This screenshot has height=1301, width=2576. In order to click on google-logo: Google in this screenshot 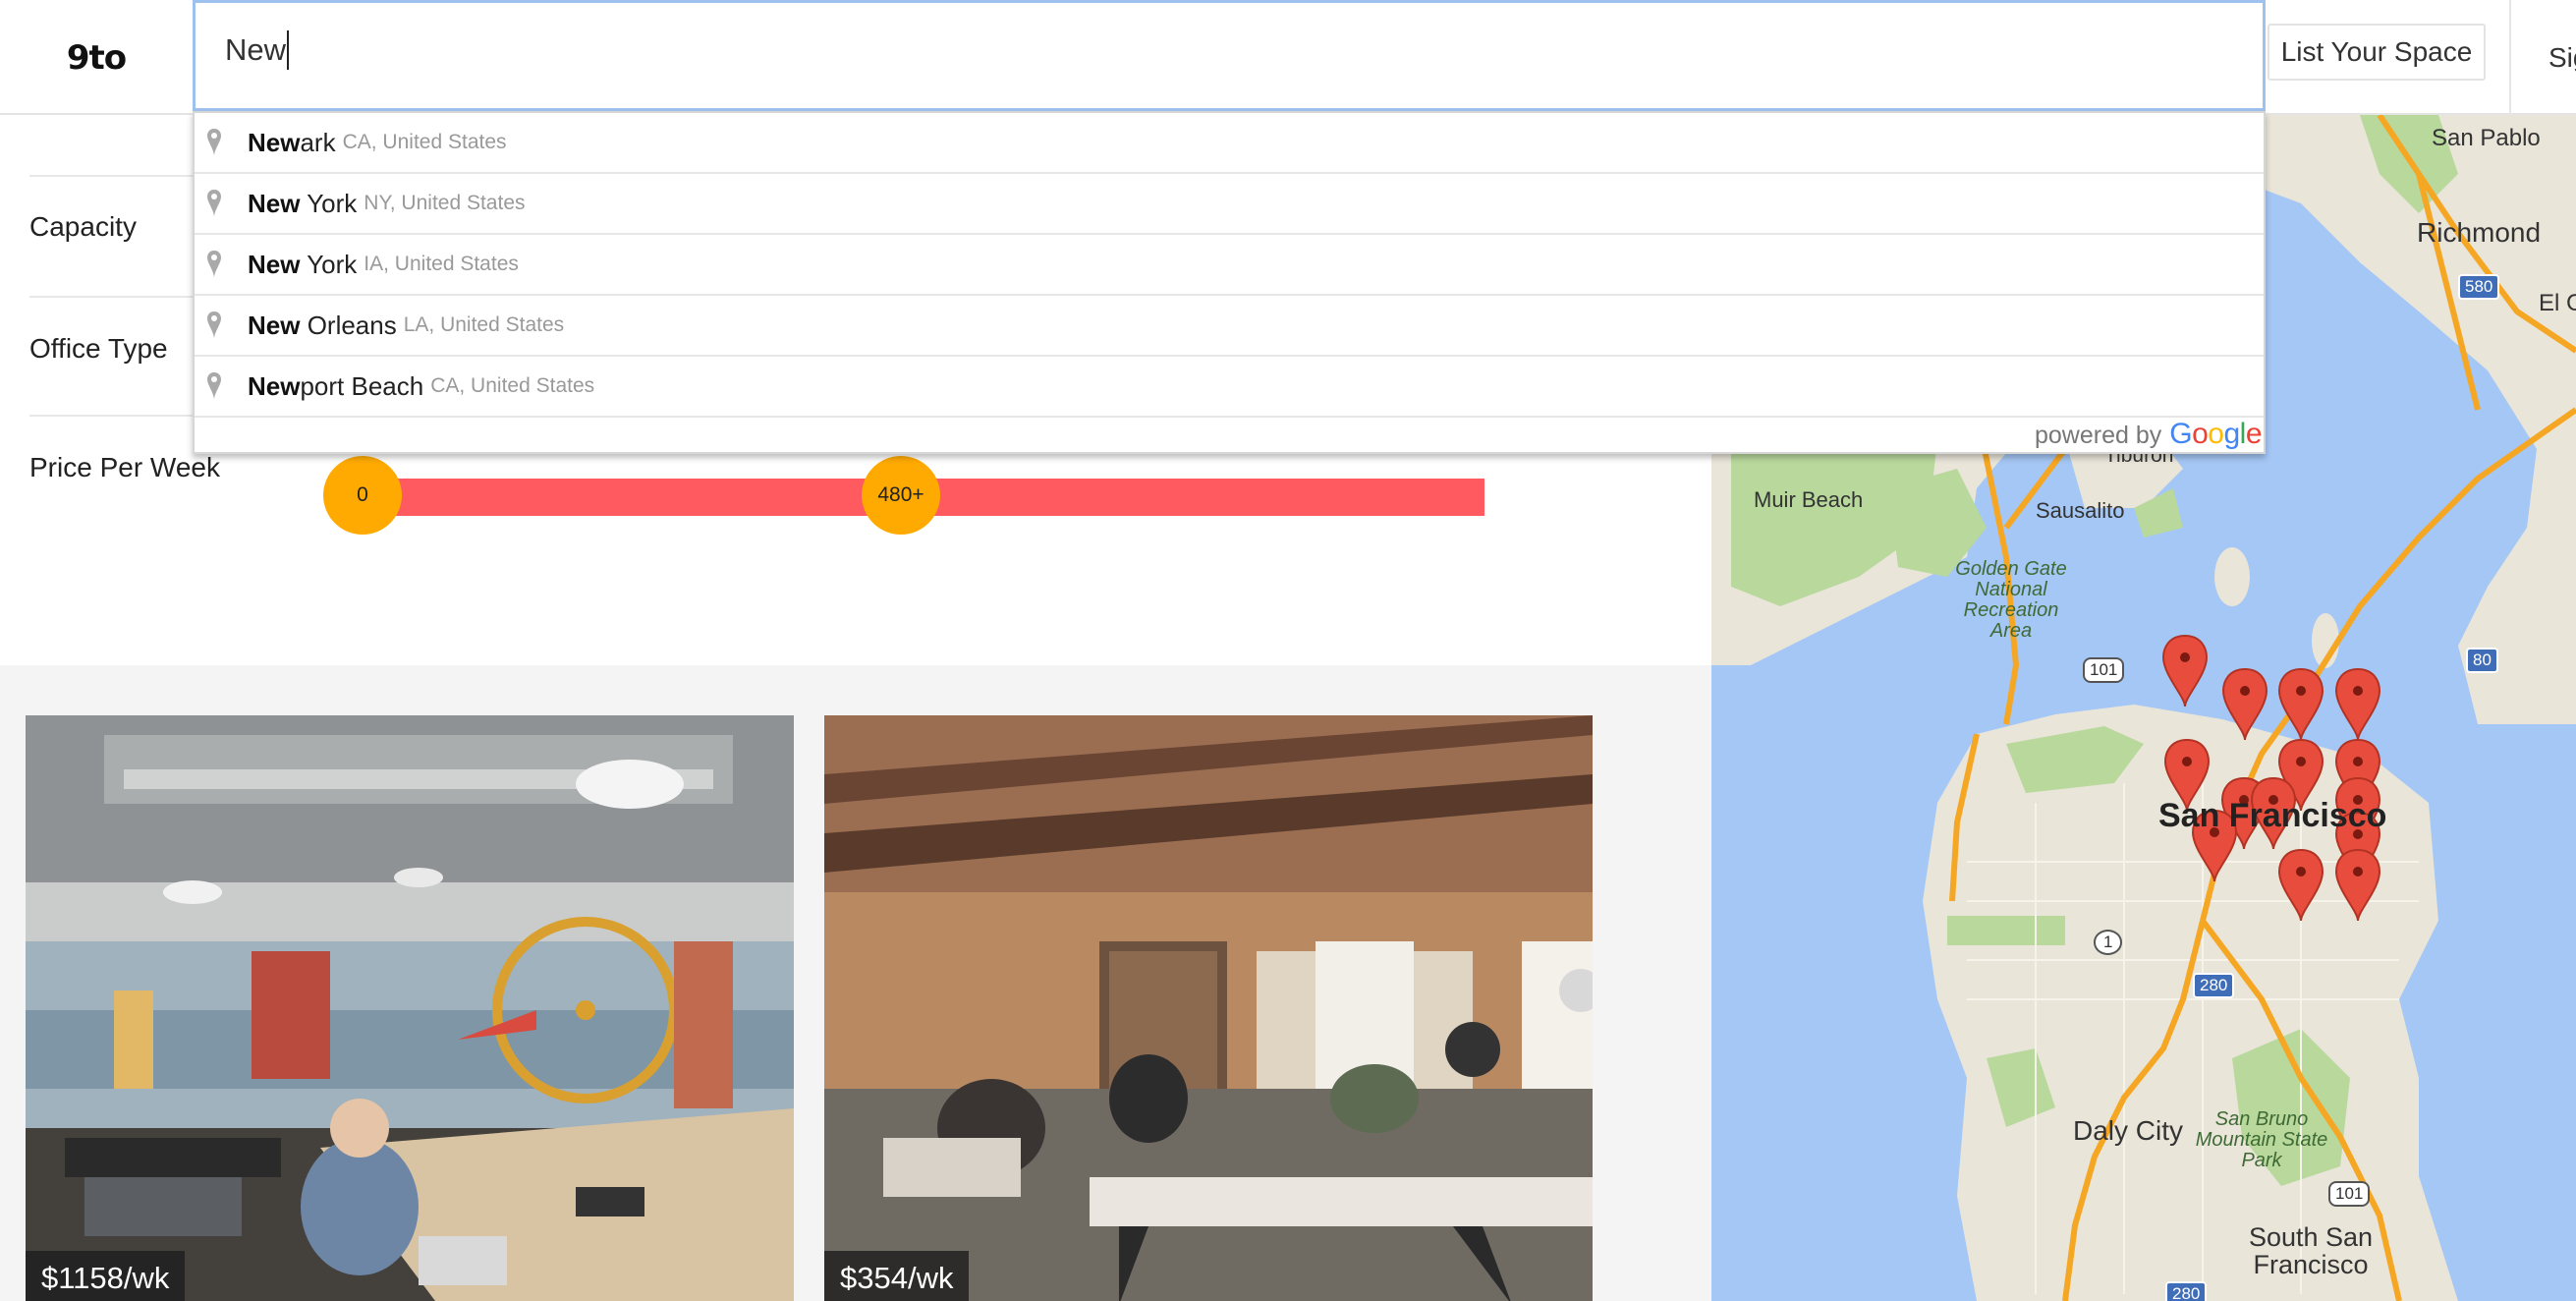, I will do `click(2215, 434)`.